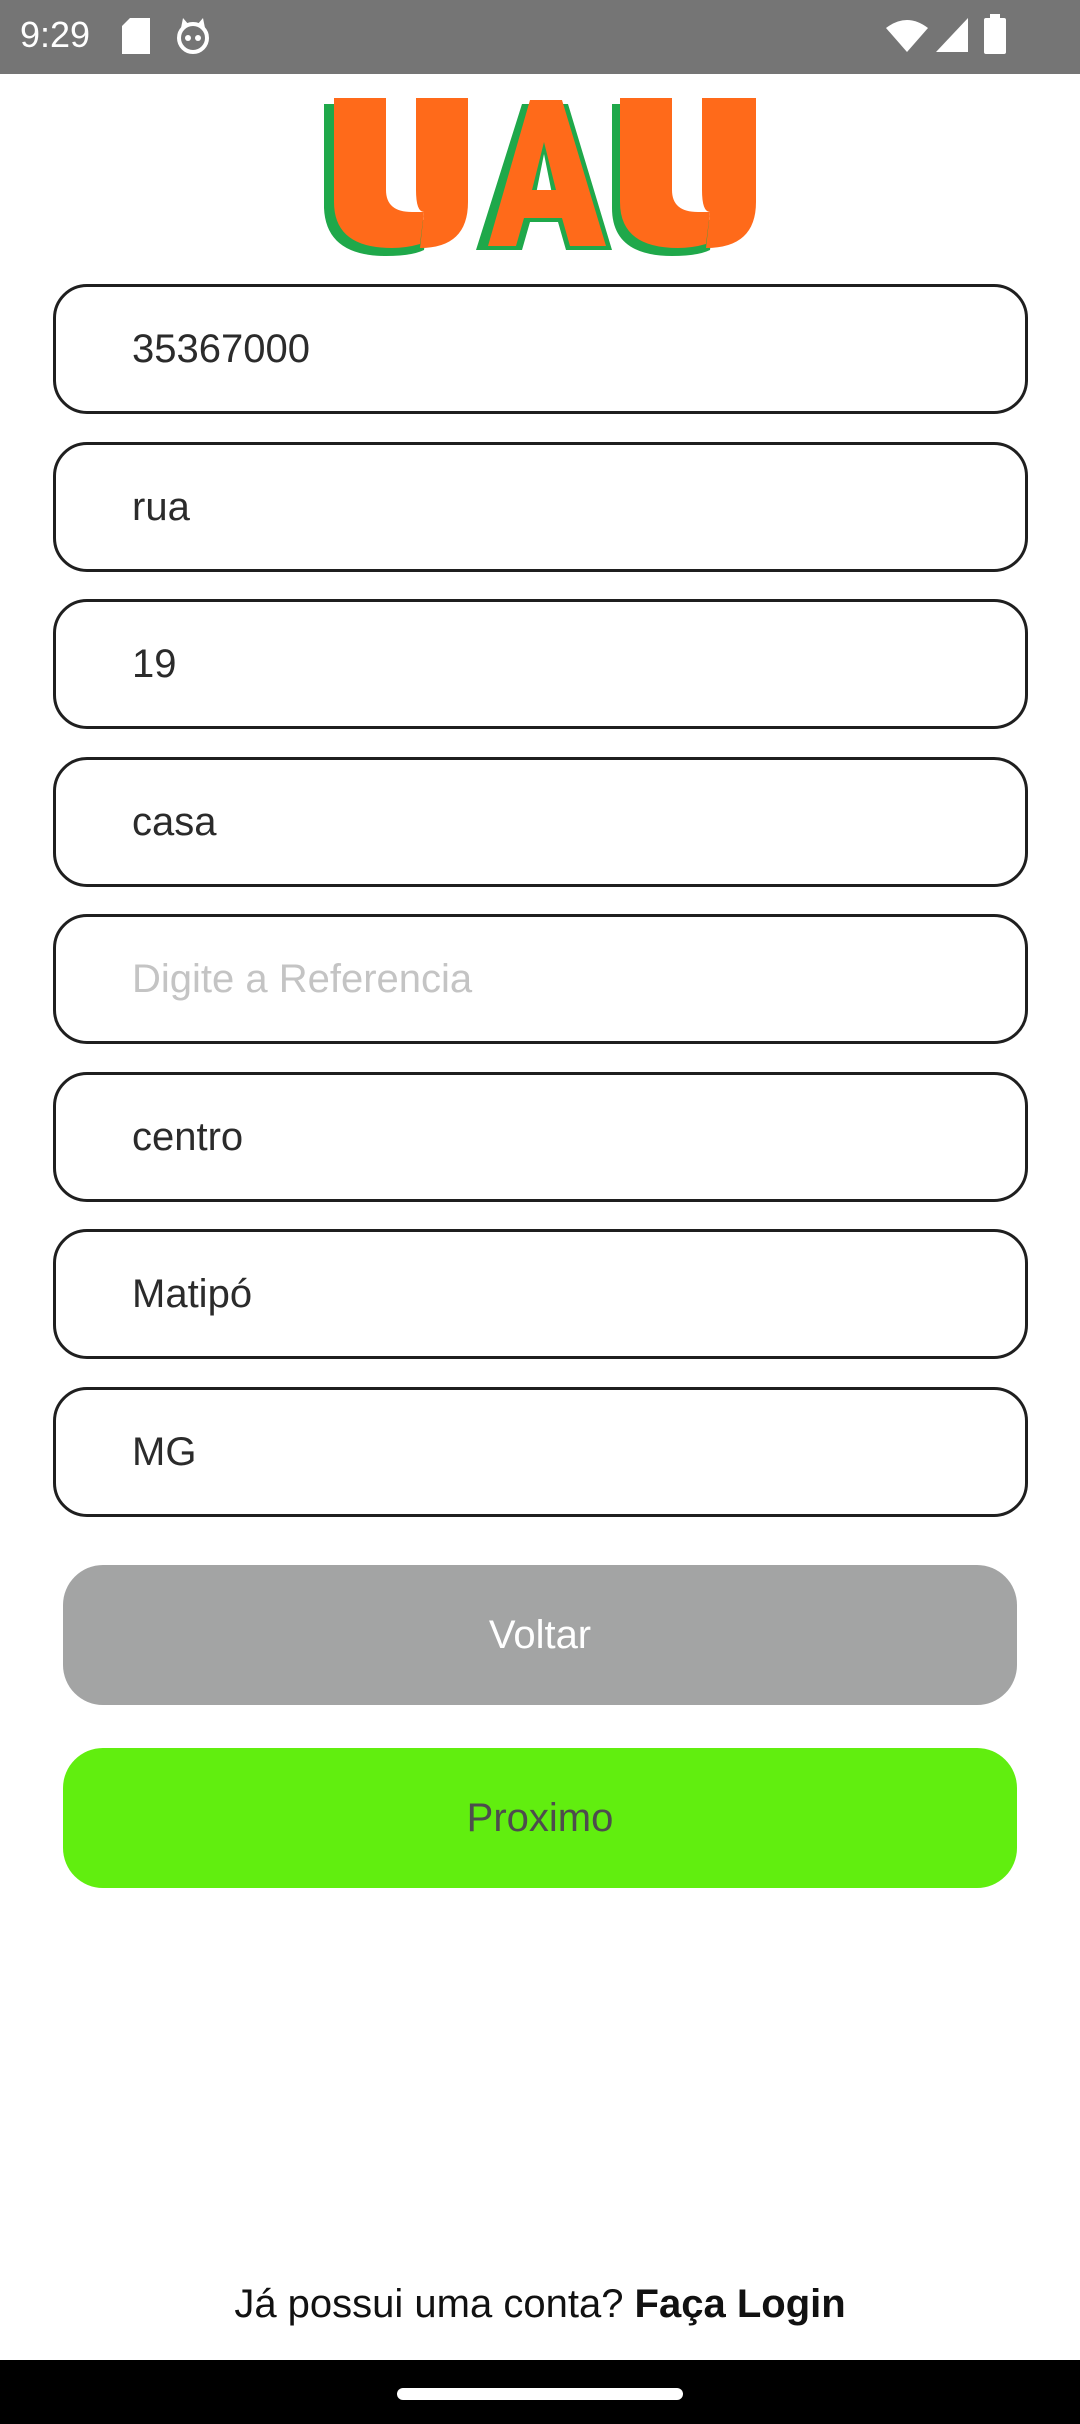 The height and width of the screenshot is (2424, 1080). What do you see at coordinates (540, 177) in the screenshot?
I see `uau-logo` at bounding box center [540, 177].